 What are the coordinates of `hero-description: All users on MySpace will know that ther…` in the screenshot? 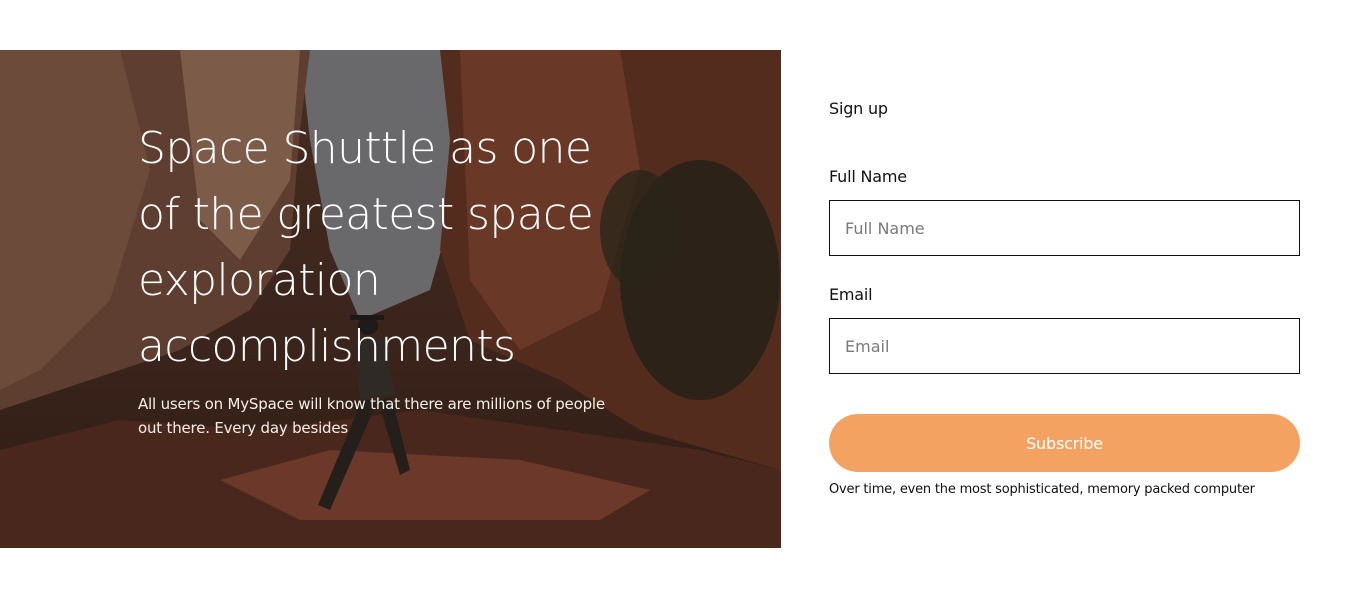 It's located at (371, 416).